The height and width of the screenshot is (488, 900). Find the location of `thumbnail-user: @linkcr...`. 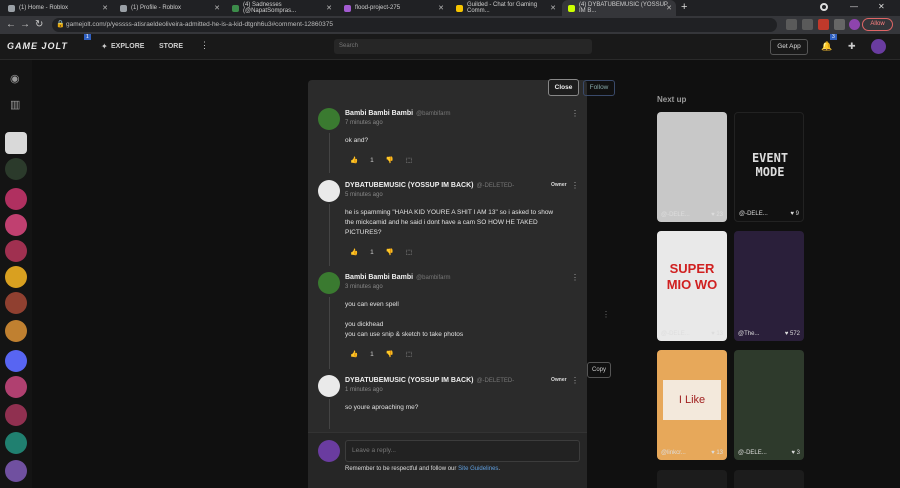

thumbnail-user: @linkcr... is located at coordinates (673, 453).